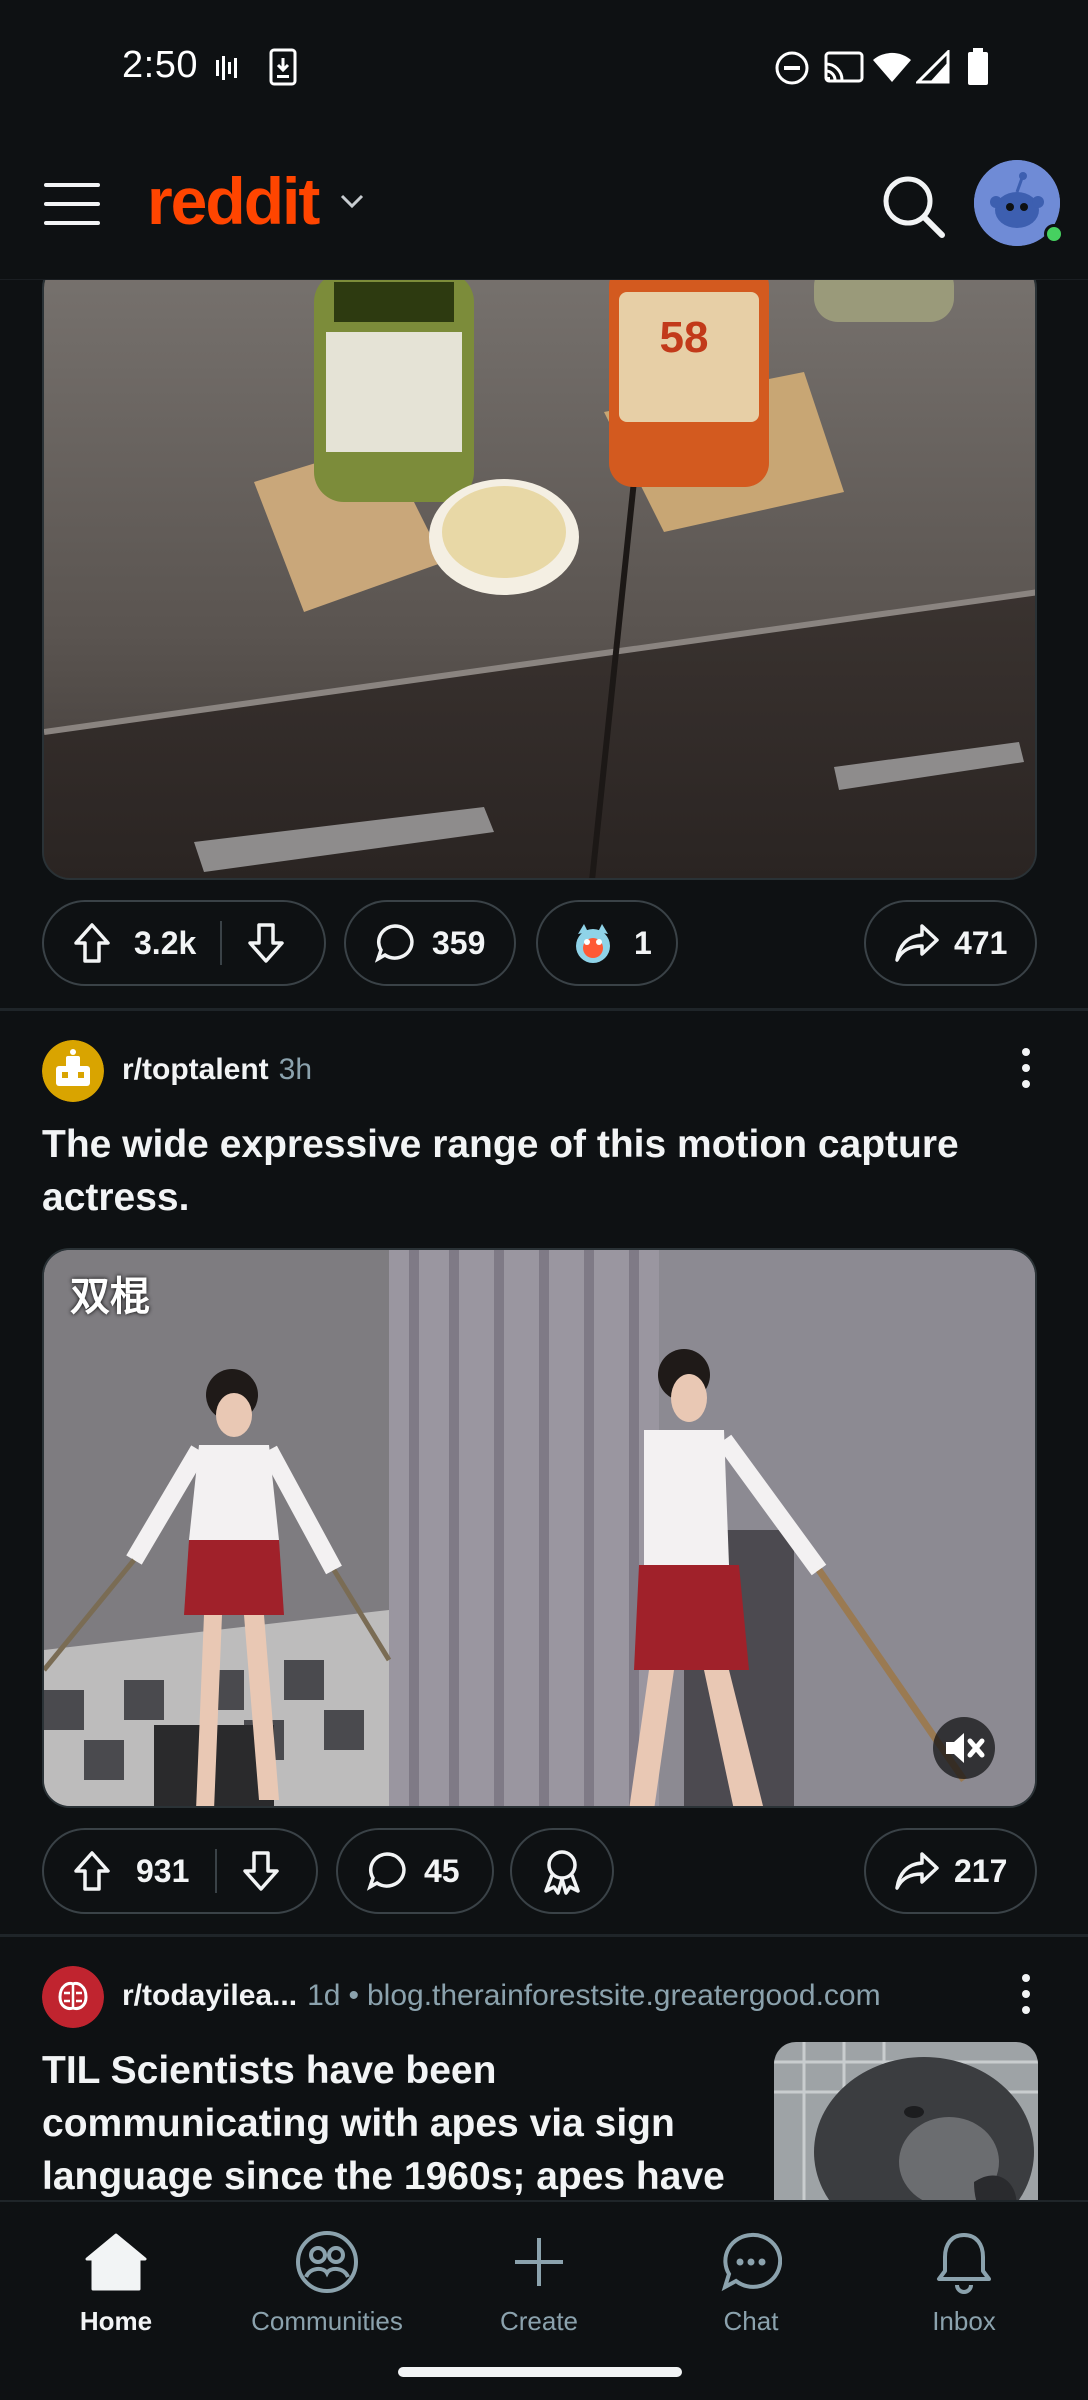  I want to click on menu-button, so click(72, 207).